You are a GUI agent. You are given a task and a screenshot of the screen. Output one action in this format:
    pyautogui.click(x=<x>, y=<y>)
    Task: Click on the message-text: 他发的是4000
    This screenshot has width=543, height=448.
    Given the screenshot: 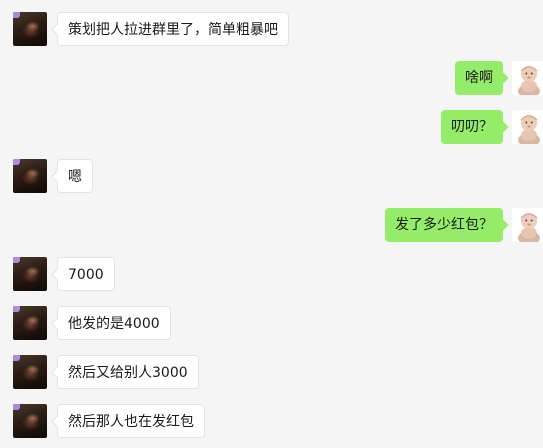 What is the action you would take?
    pyautogui.click(x=114, y=324)
    